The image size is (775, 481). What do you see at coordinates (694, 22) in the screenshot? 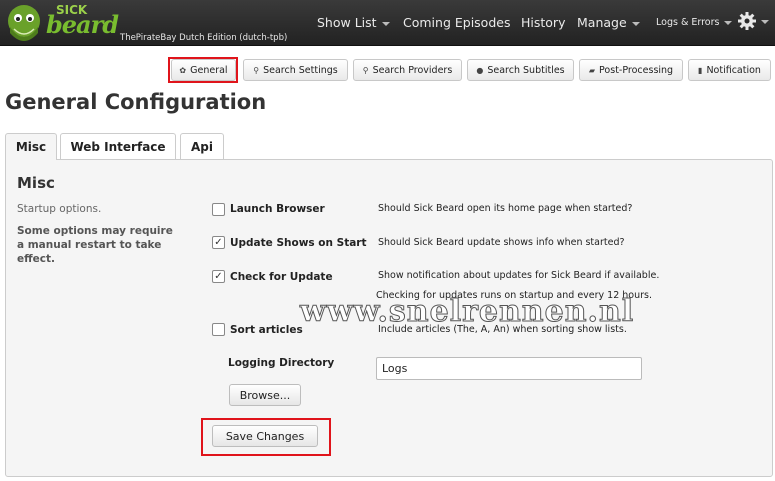
I see `nav-logs-errors: Logs & Errors` at bounding box center [694, 22].